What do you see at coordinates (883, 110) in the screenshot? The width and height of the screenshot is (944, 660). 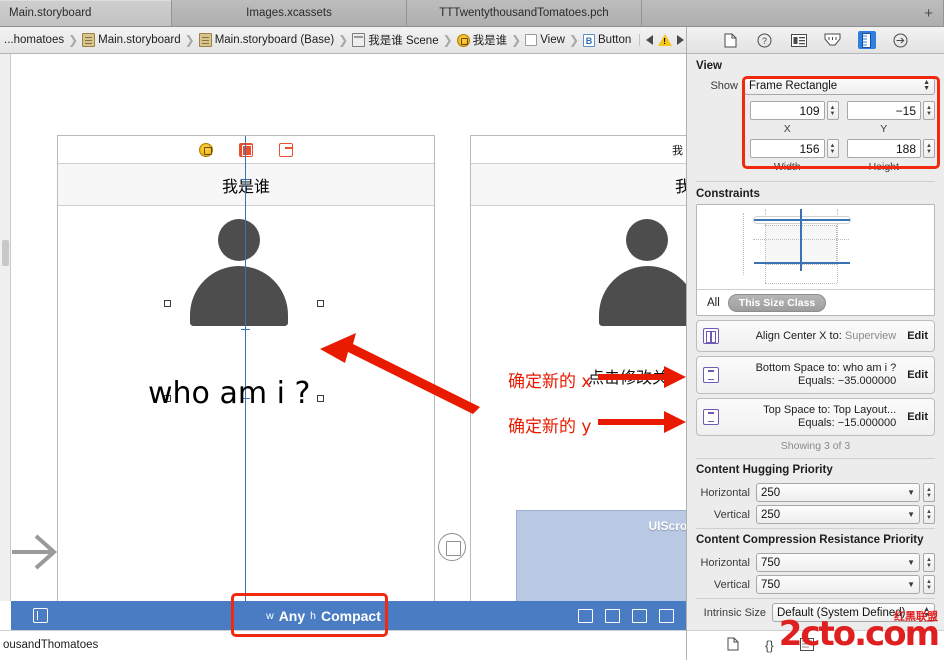 I see `y-field: −15` at bounding box center [883, 110].